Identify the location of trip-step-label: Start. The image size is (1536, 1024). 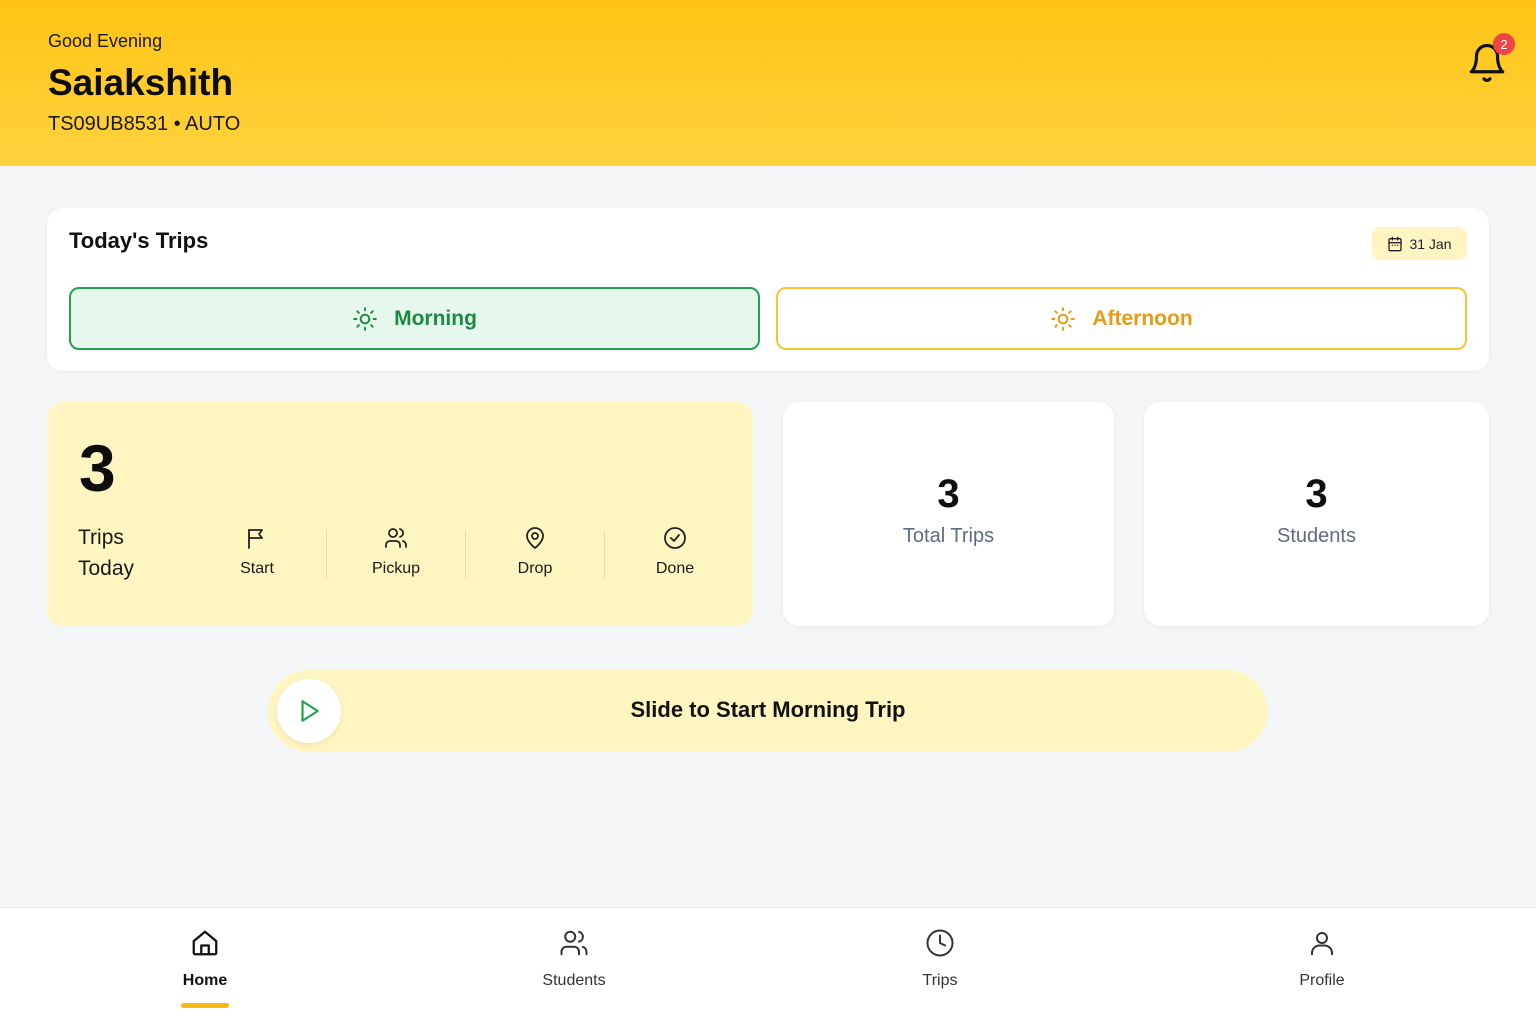
(257, 568).